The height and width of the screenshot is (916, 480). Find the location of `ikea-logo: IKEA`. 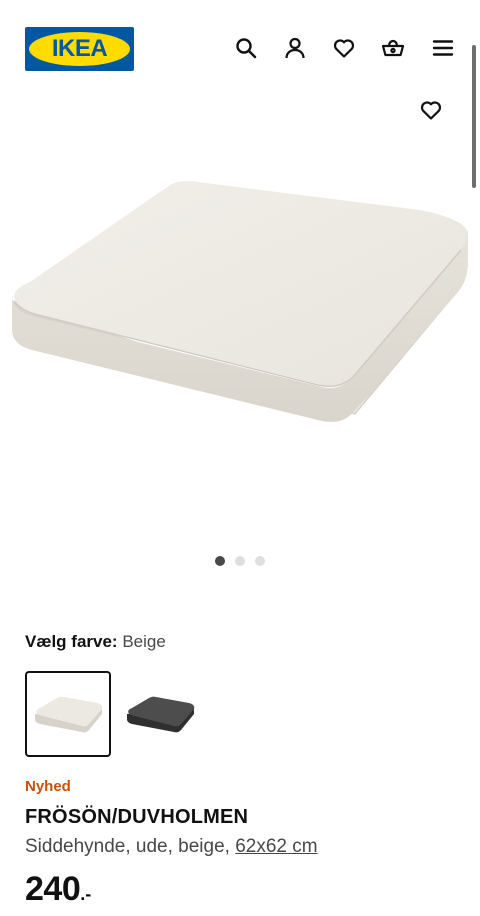

ikea-logo: IKEA is located at coordinates (79, 49).